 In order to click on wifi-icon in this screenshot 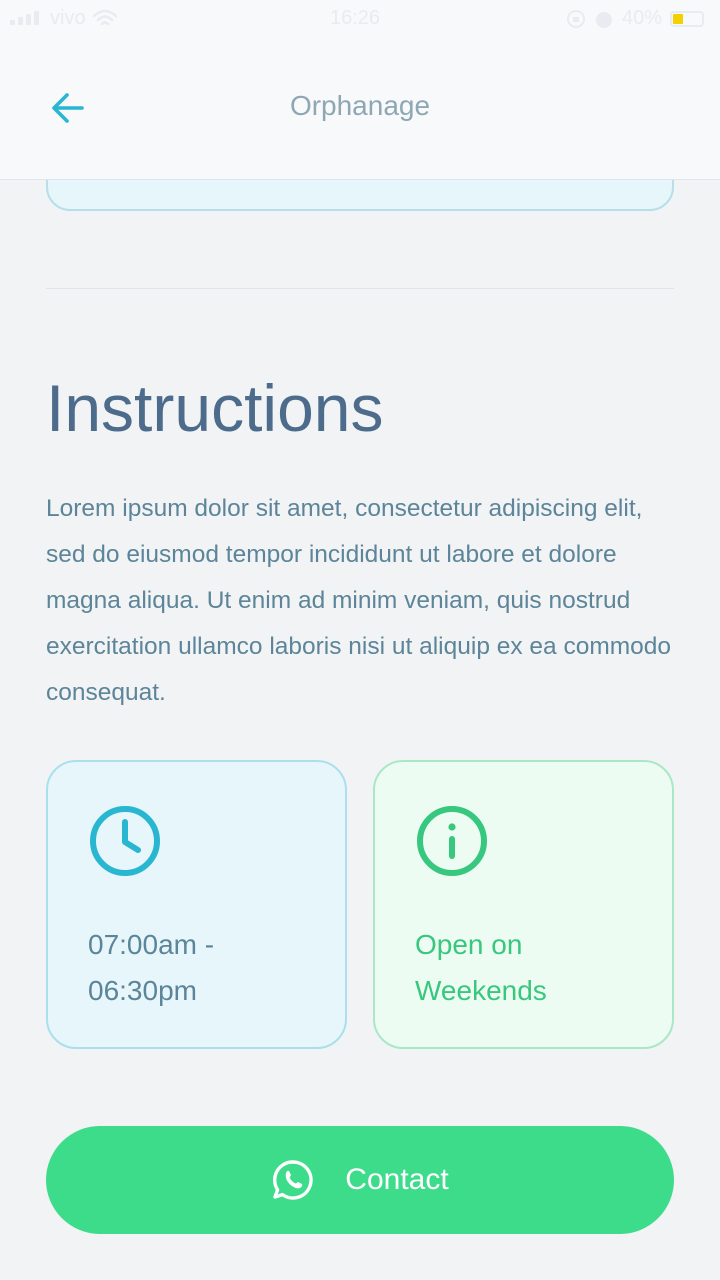, I will do `click(104, 17)`.